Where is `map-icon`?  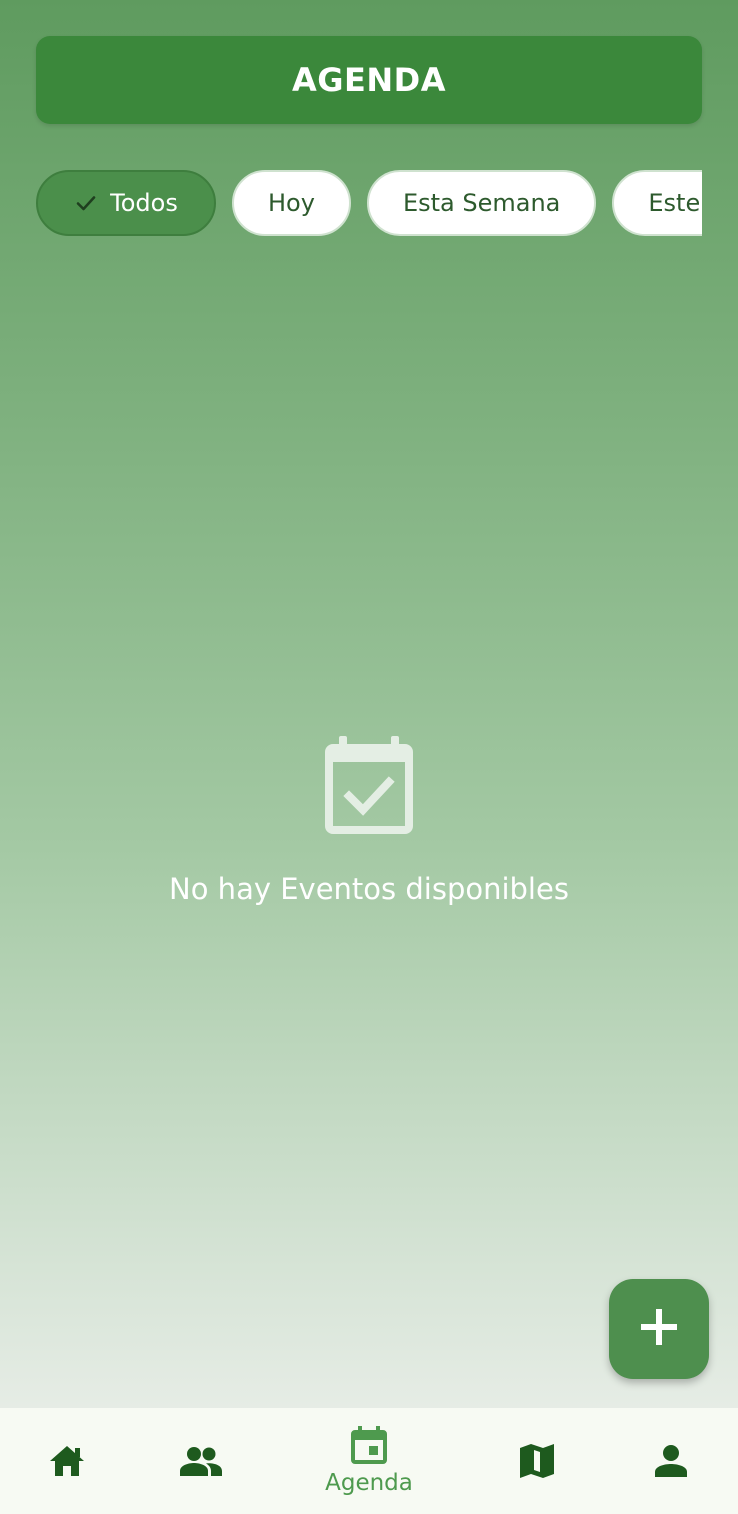
map-icon is located at coordinates (537, 1461).